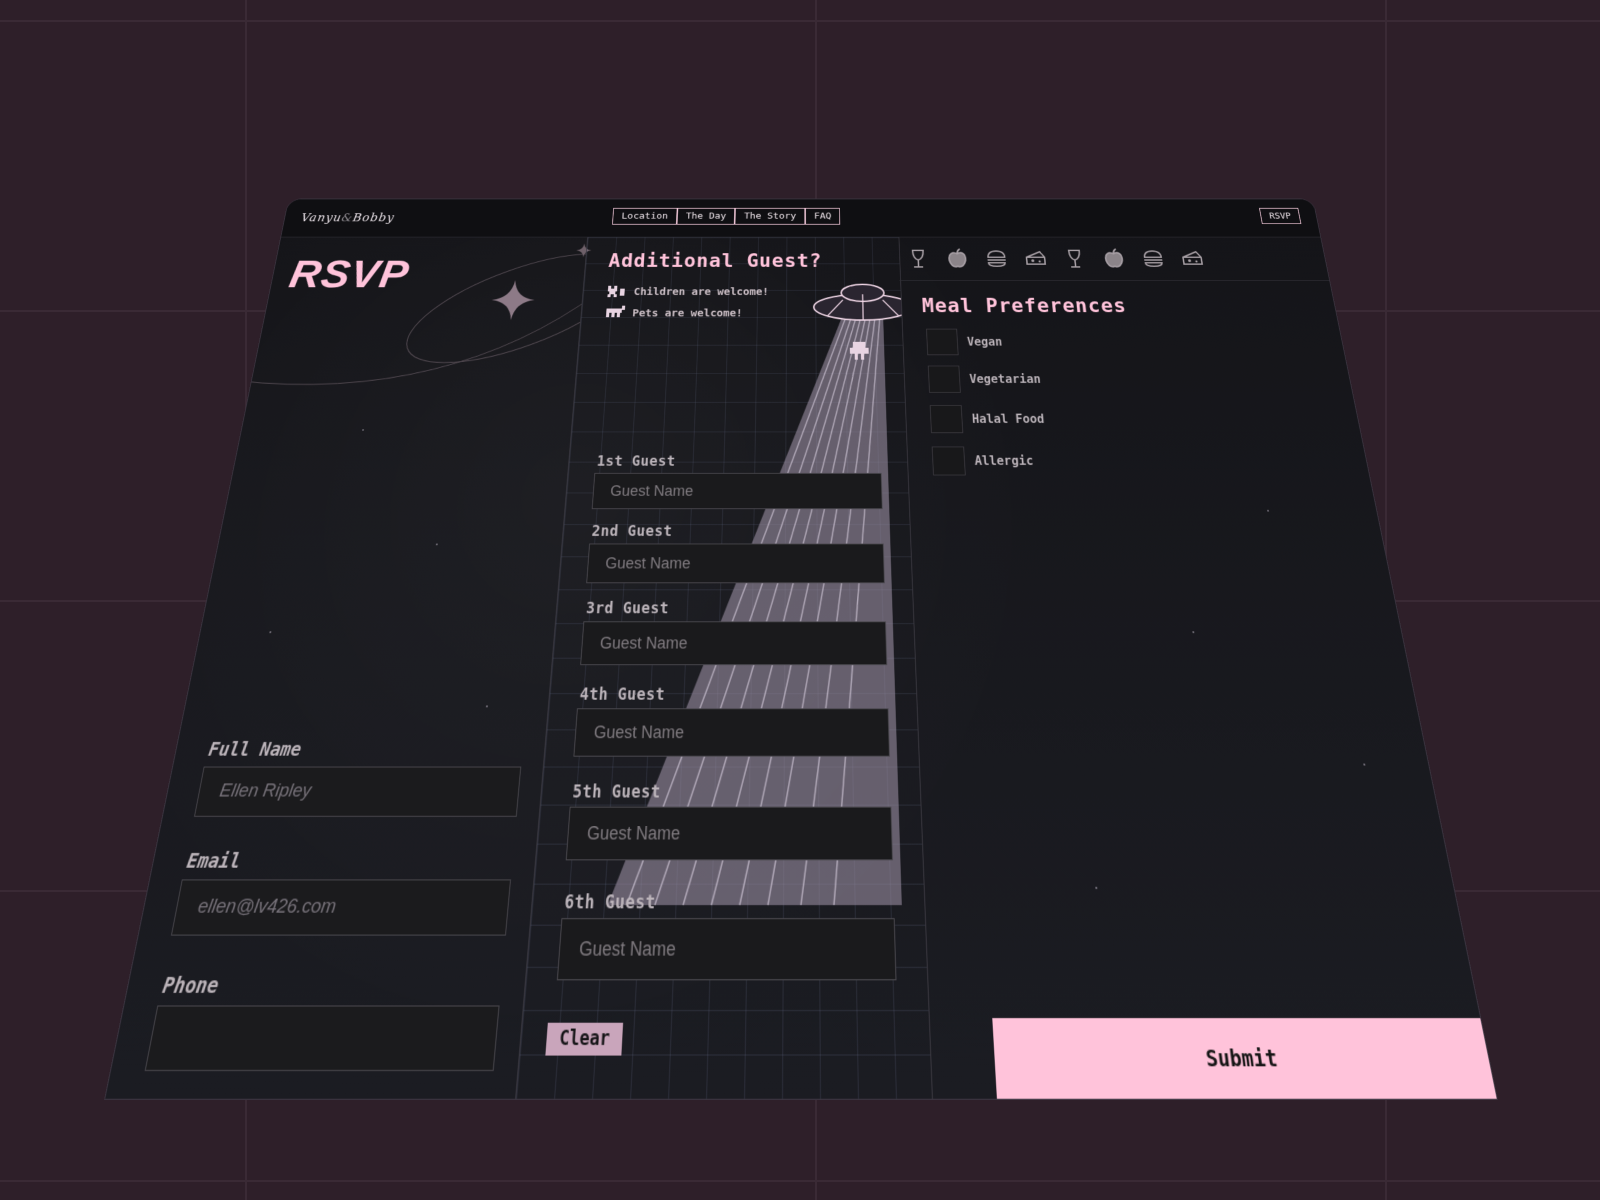  What do you see at coordinates (948, 461) in the screenshot?
I see `allergic-checkbox` at bounding box center [948, 461].